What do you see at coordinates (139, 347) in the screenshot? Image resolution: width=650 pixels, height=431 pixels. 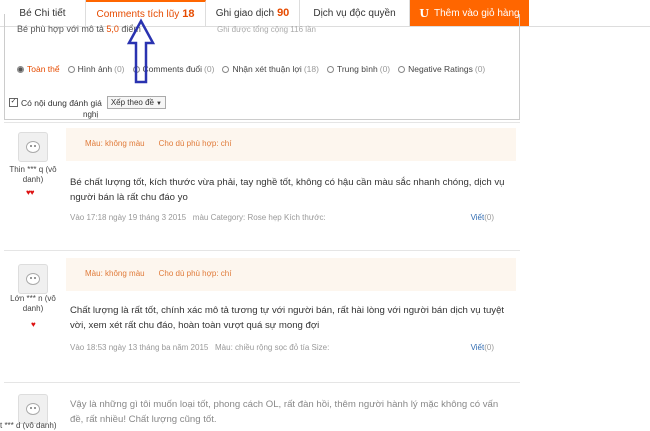 I see `review-date: Vào 18:53 ngày 13 tháng ba năm 2015` at bounding box center [139, 347].